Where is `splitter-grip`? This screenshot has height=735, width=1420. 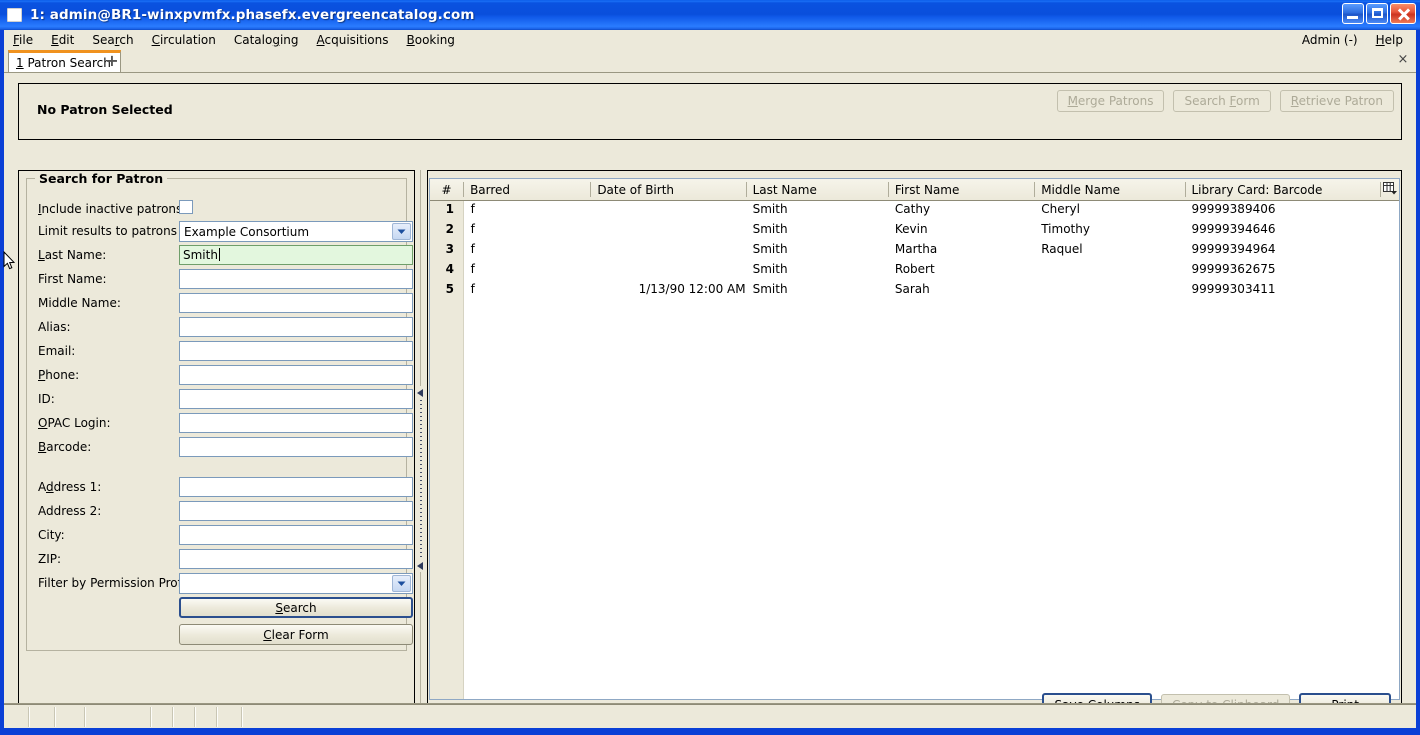
splitter-grip is located at coordinates (421, 480).